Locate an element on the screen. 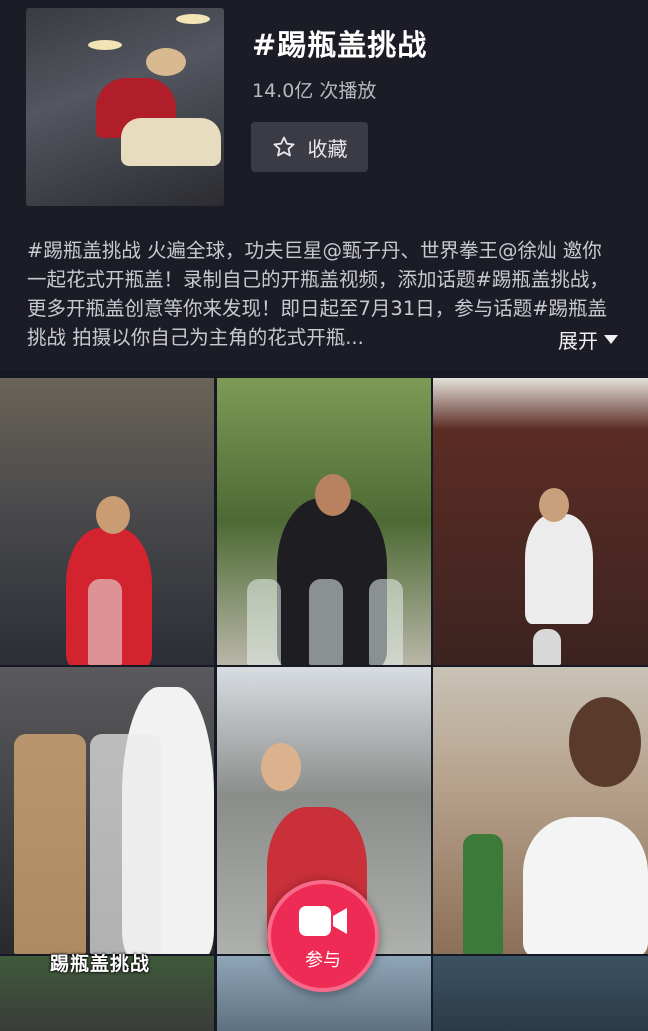 The width and height of the screenshot is (648, 1031). topic-title: #踢瓶盖挑战 is located at coordinates (340, 45).